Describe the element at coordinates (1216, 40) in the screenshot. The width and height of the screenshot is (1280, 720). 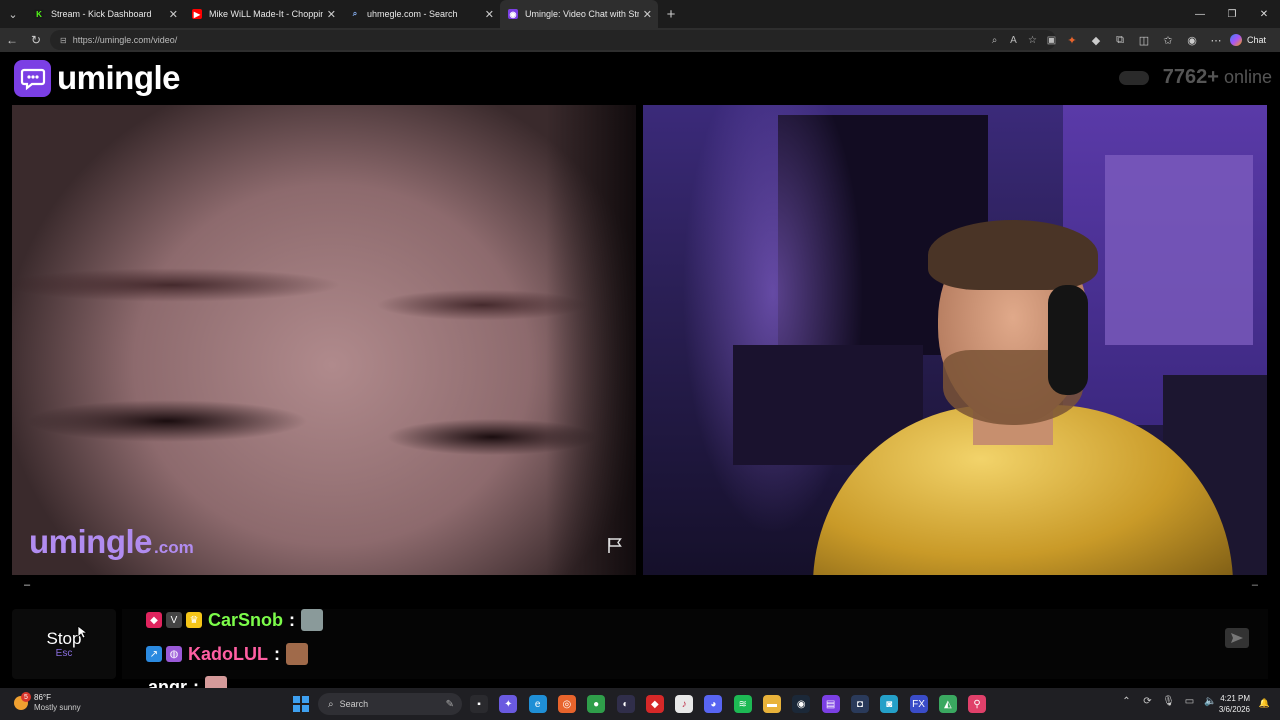
I see `more-menu-icon: ⋯` at that location.